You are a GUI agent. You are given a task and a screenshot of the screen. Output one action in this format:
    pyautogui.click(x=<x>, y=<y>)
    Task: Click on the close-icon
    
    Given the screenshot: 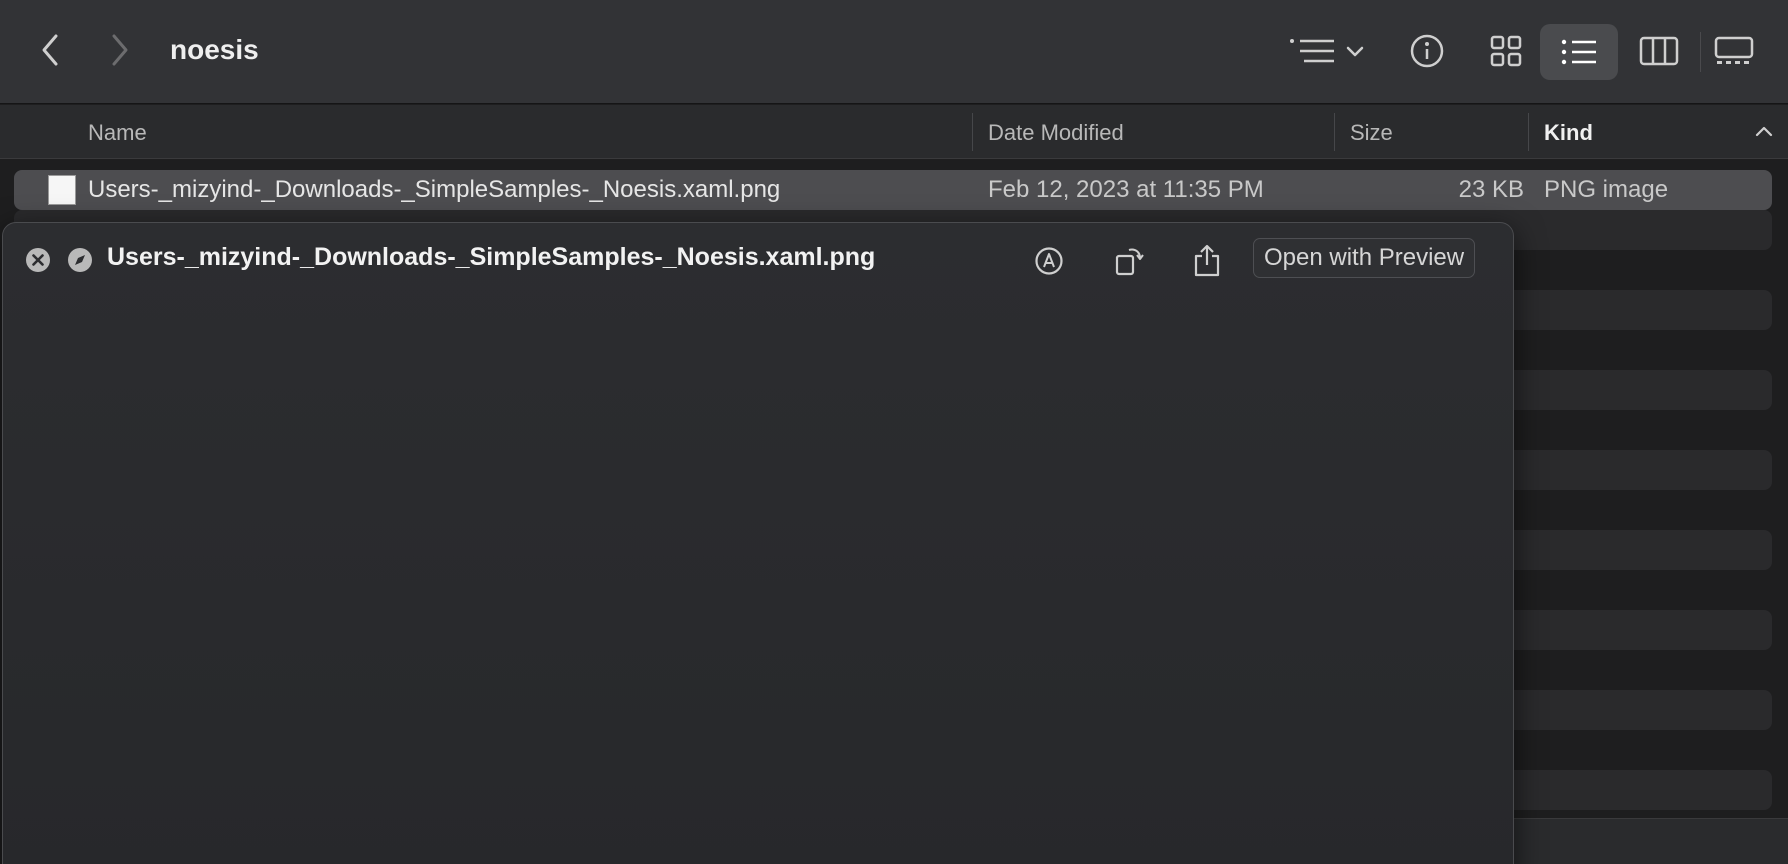 What is the action you would take?
    pyautogui.click(x=38, y=260)
    